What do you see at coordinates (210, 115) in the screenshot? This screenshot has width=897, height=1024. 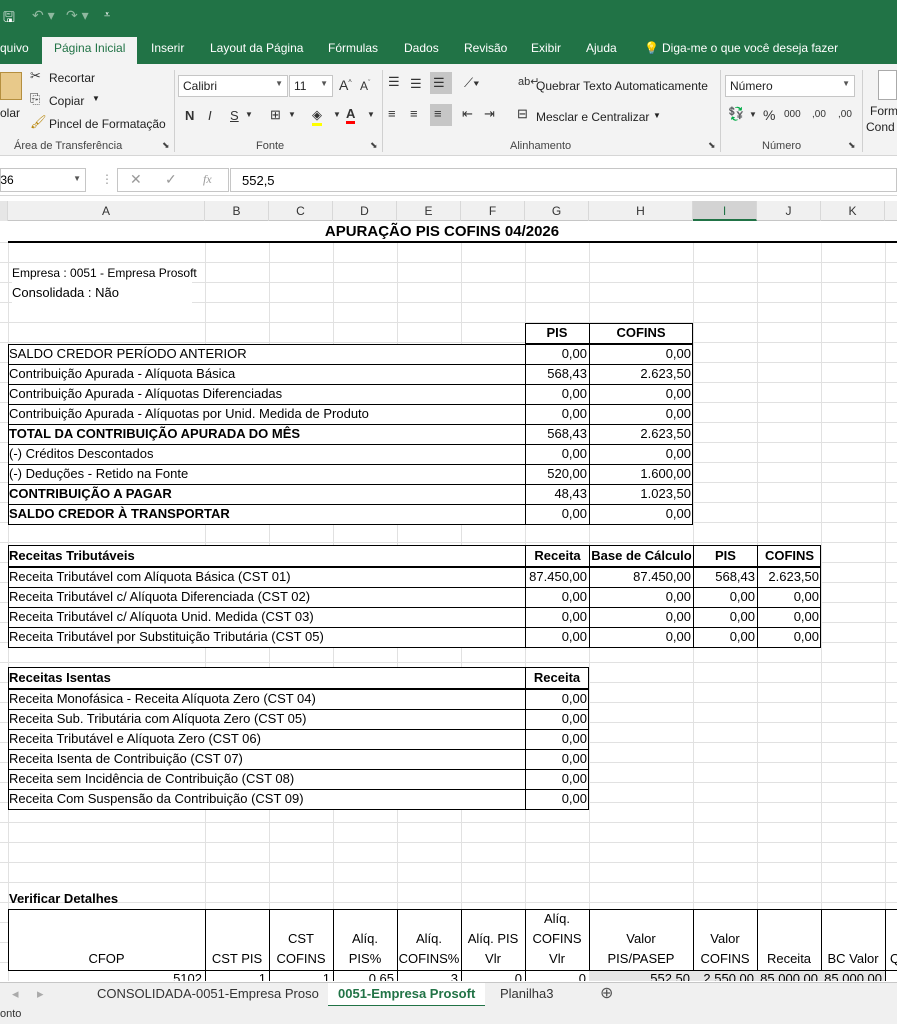 I see `italic-button: I` at bounding box center [210, 115].